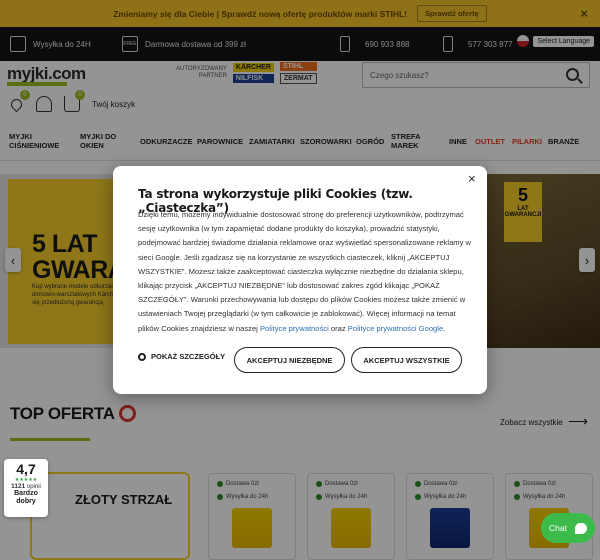  I want to click on chat-button: Chat, so click(568, 528).